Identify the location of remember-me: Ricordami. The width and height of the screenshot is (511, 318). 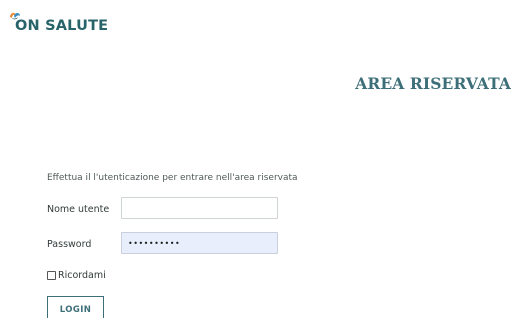
(76, 275).